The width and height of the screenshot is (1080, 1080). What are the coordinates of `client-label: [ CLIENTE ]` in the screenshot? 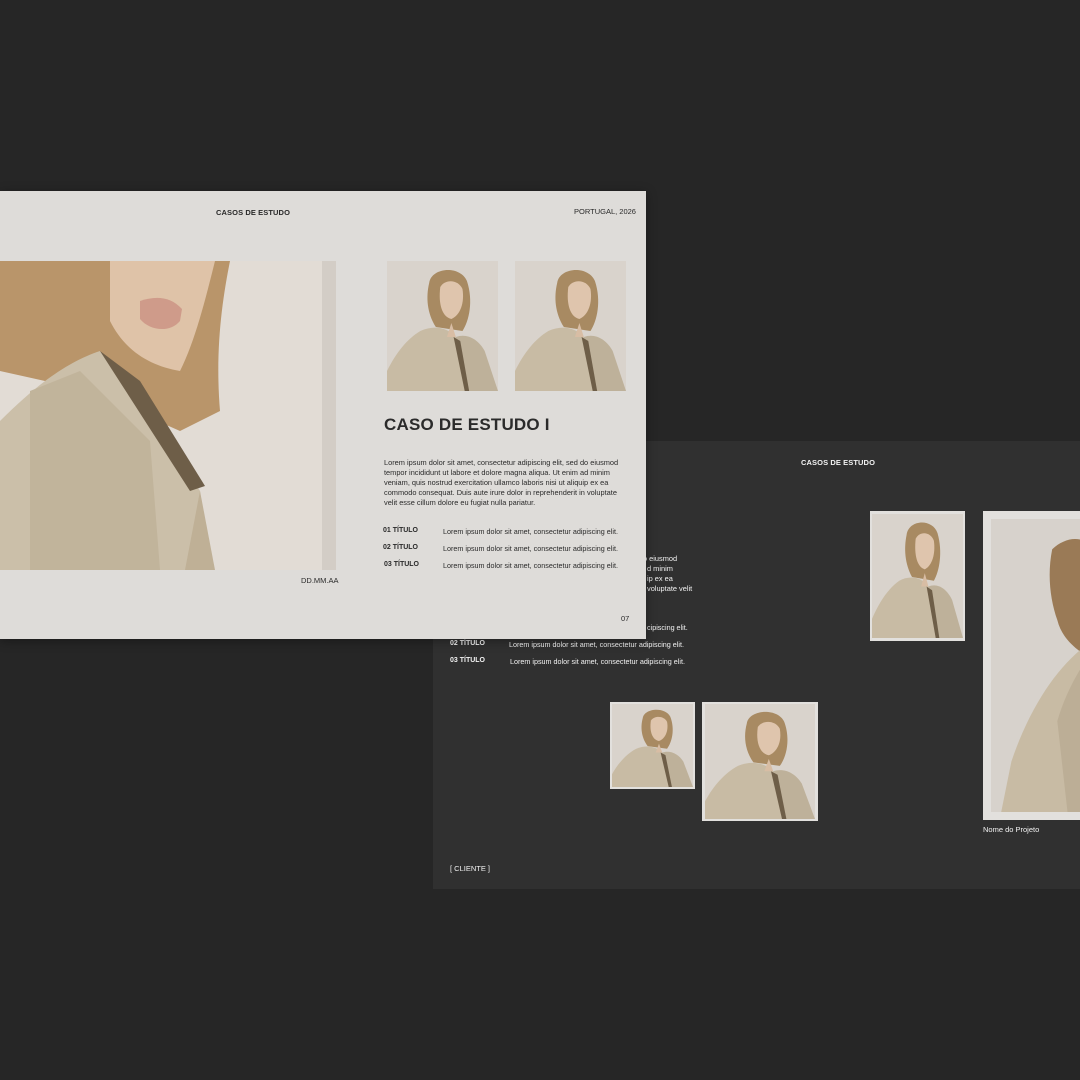 It's located at (470, 868).